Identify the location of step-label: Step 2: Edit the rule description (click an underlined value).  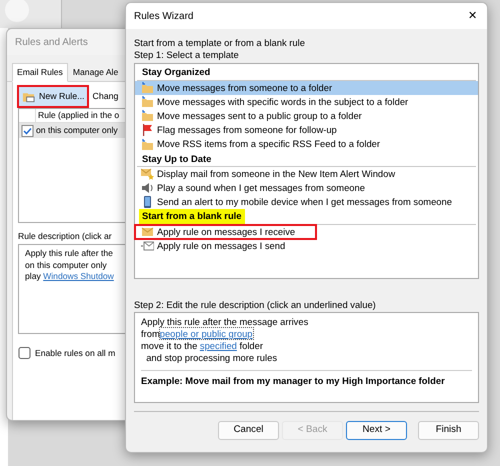
(255, 305).